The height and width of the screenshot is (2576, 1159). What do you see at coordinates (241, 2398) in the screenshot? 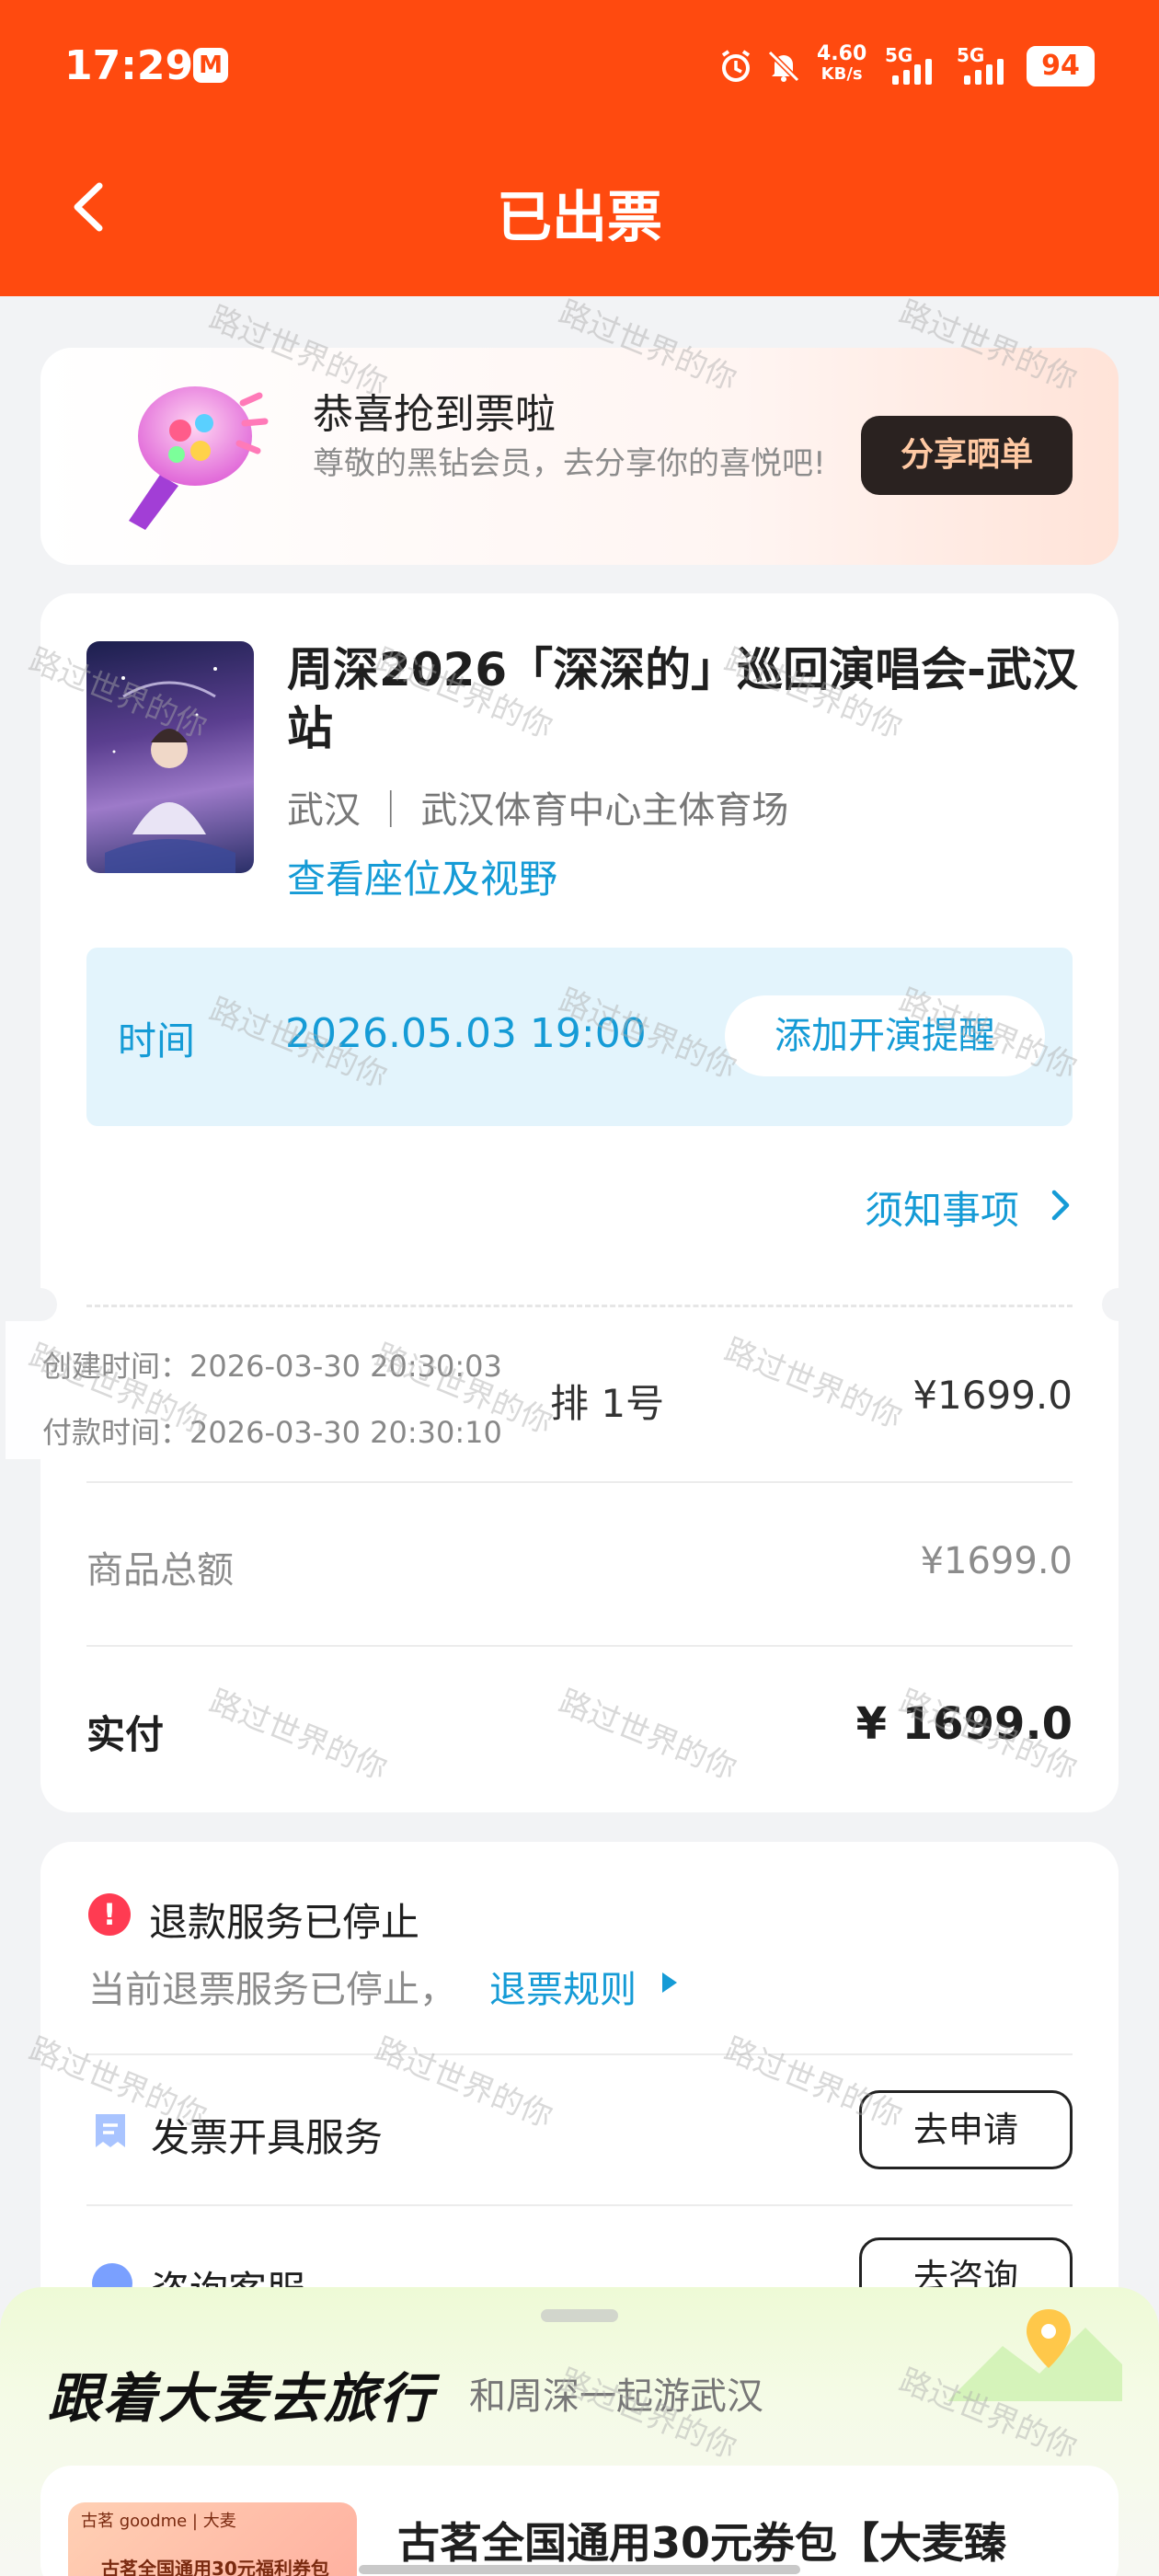
I see `travel-title: 跟着大麦去旅行` at bounding box center [241, 2398].